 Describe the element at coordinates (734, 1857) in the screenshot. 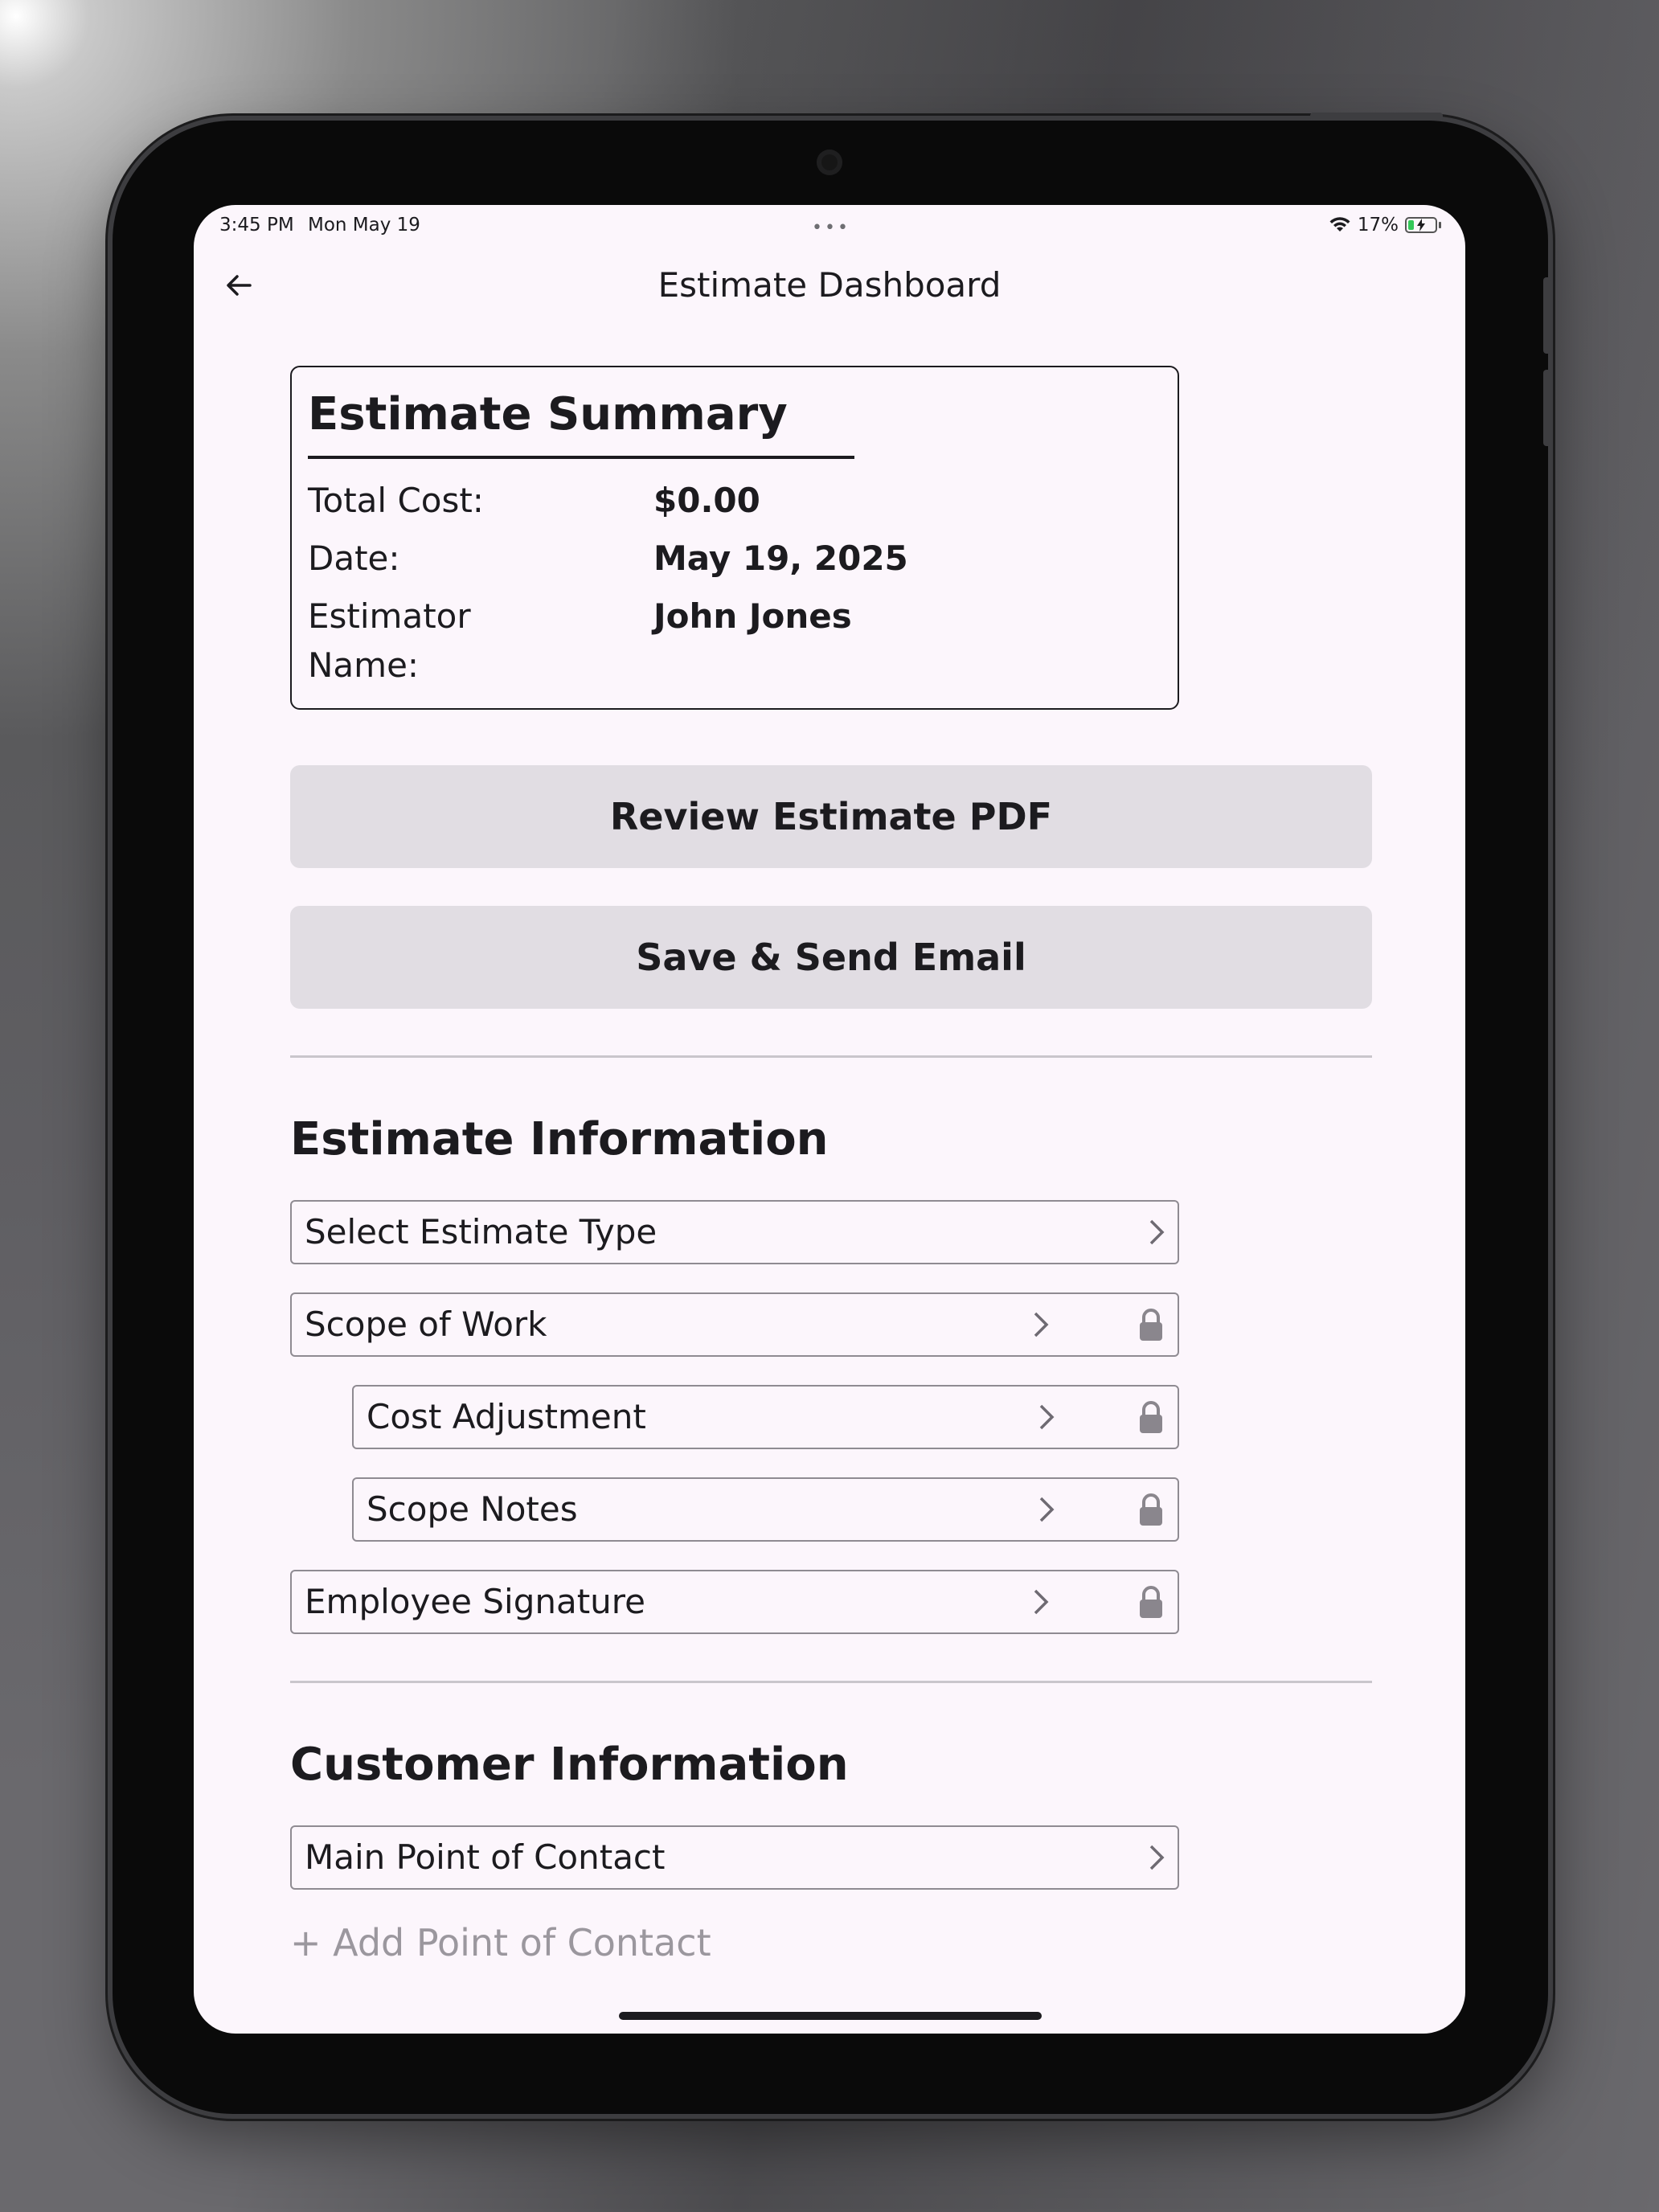

I see `main-point-of-contact-row: Main Point of Contact` at that location.